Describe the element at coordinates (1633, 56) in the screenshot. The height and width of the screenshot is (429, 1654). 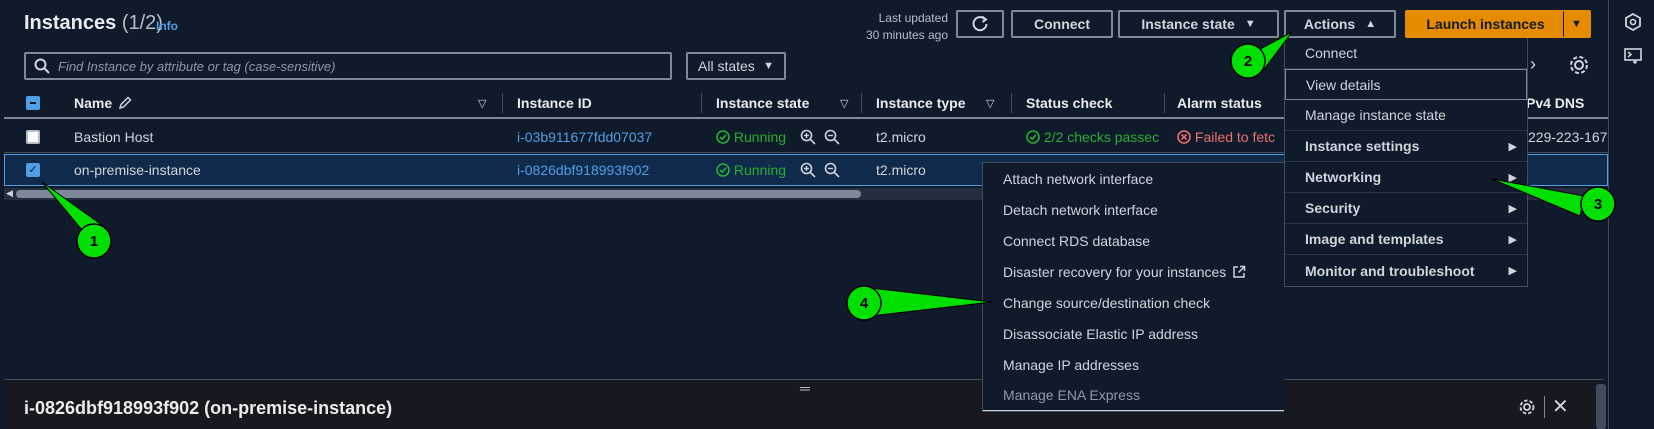
I see `cloudshell-icon` at that location.